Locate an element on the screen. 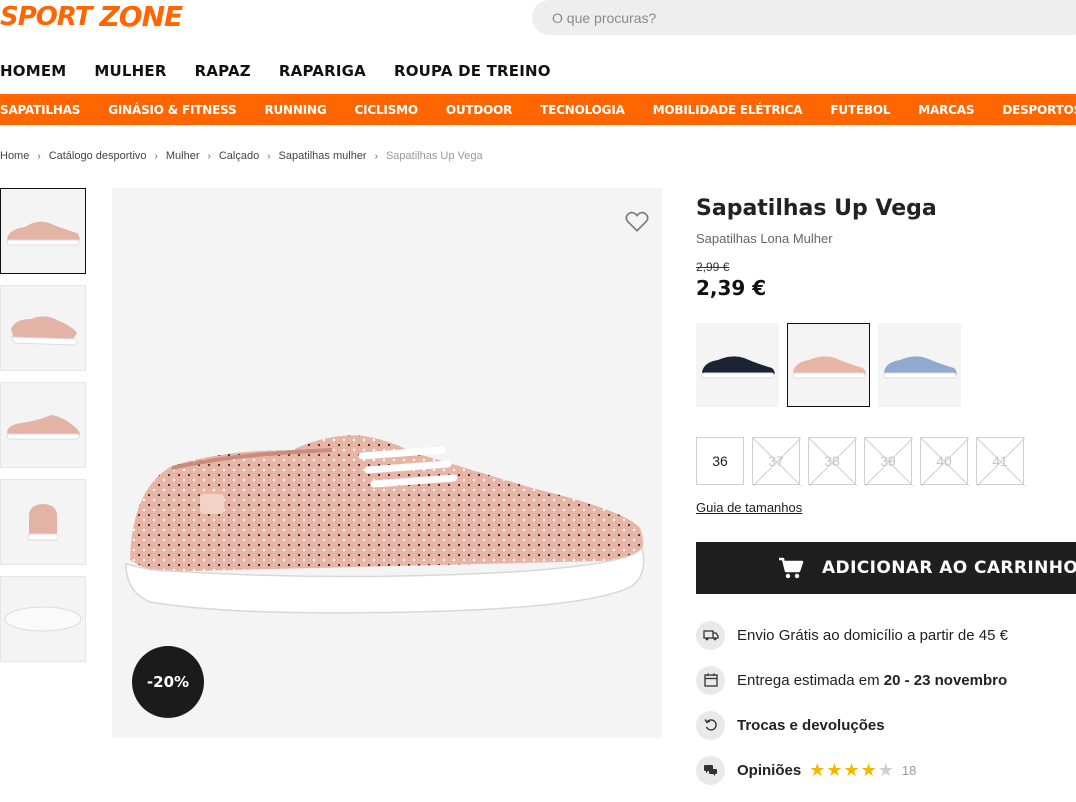 The width and height of the screenshot is (1076, 802). size-option-38: 38 is located at coordinates (832, 461).